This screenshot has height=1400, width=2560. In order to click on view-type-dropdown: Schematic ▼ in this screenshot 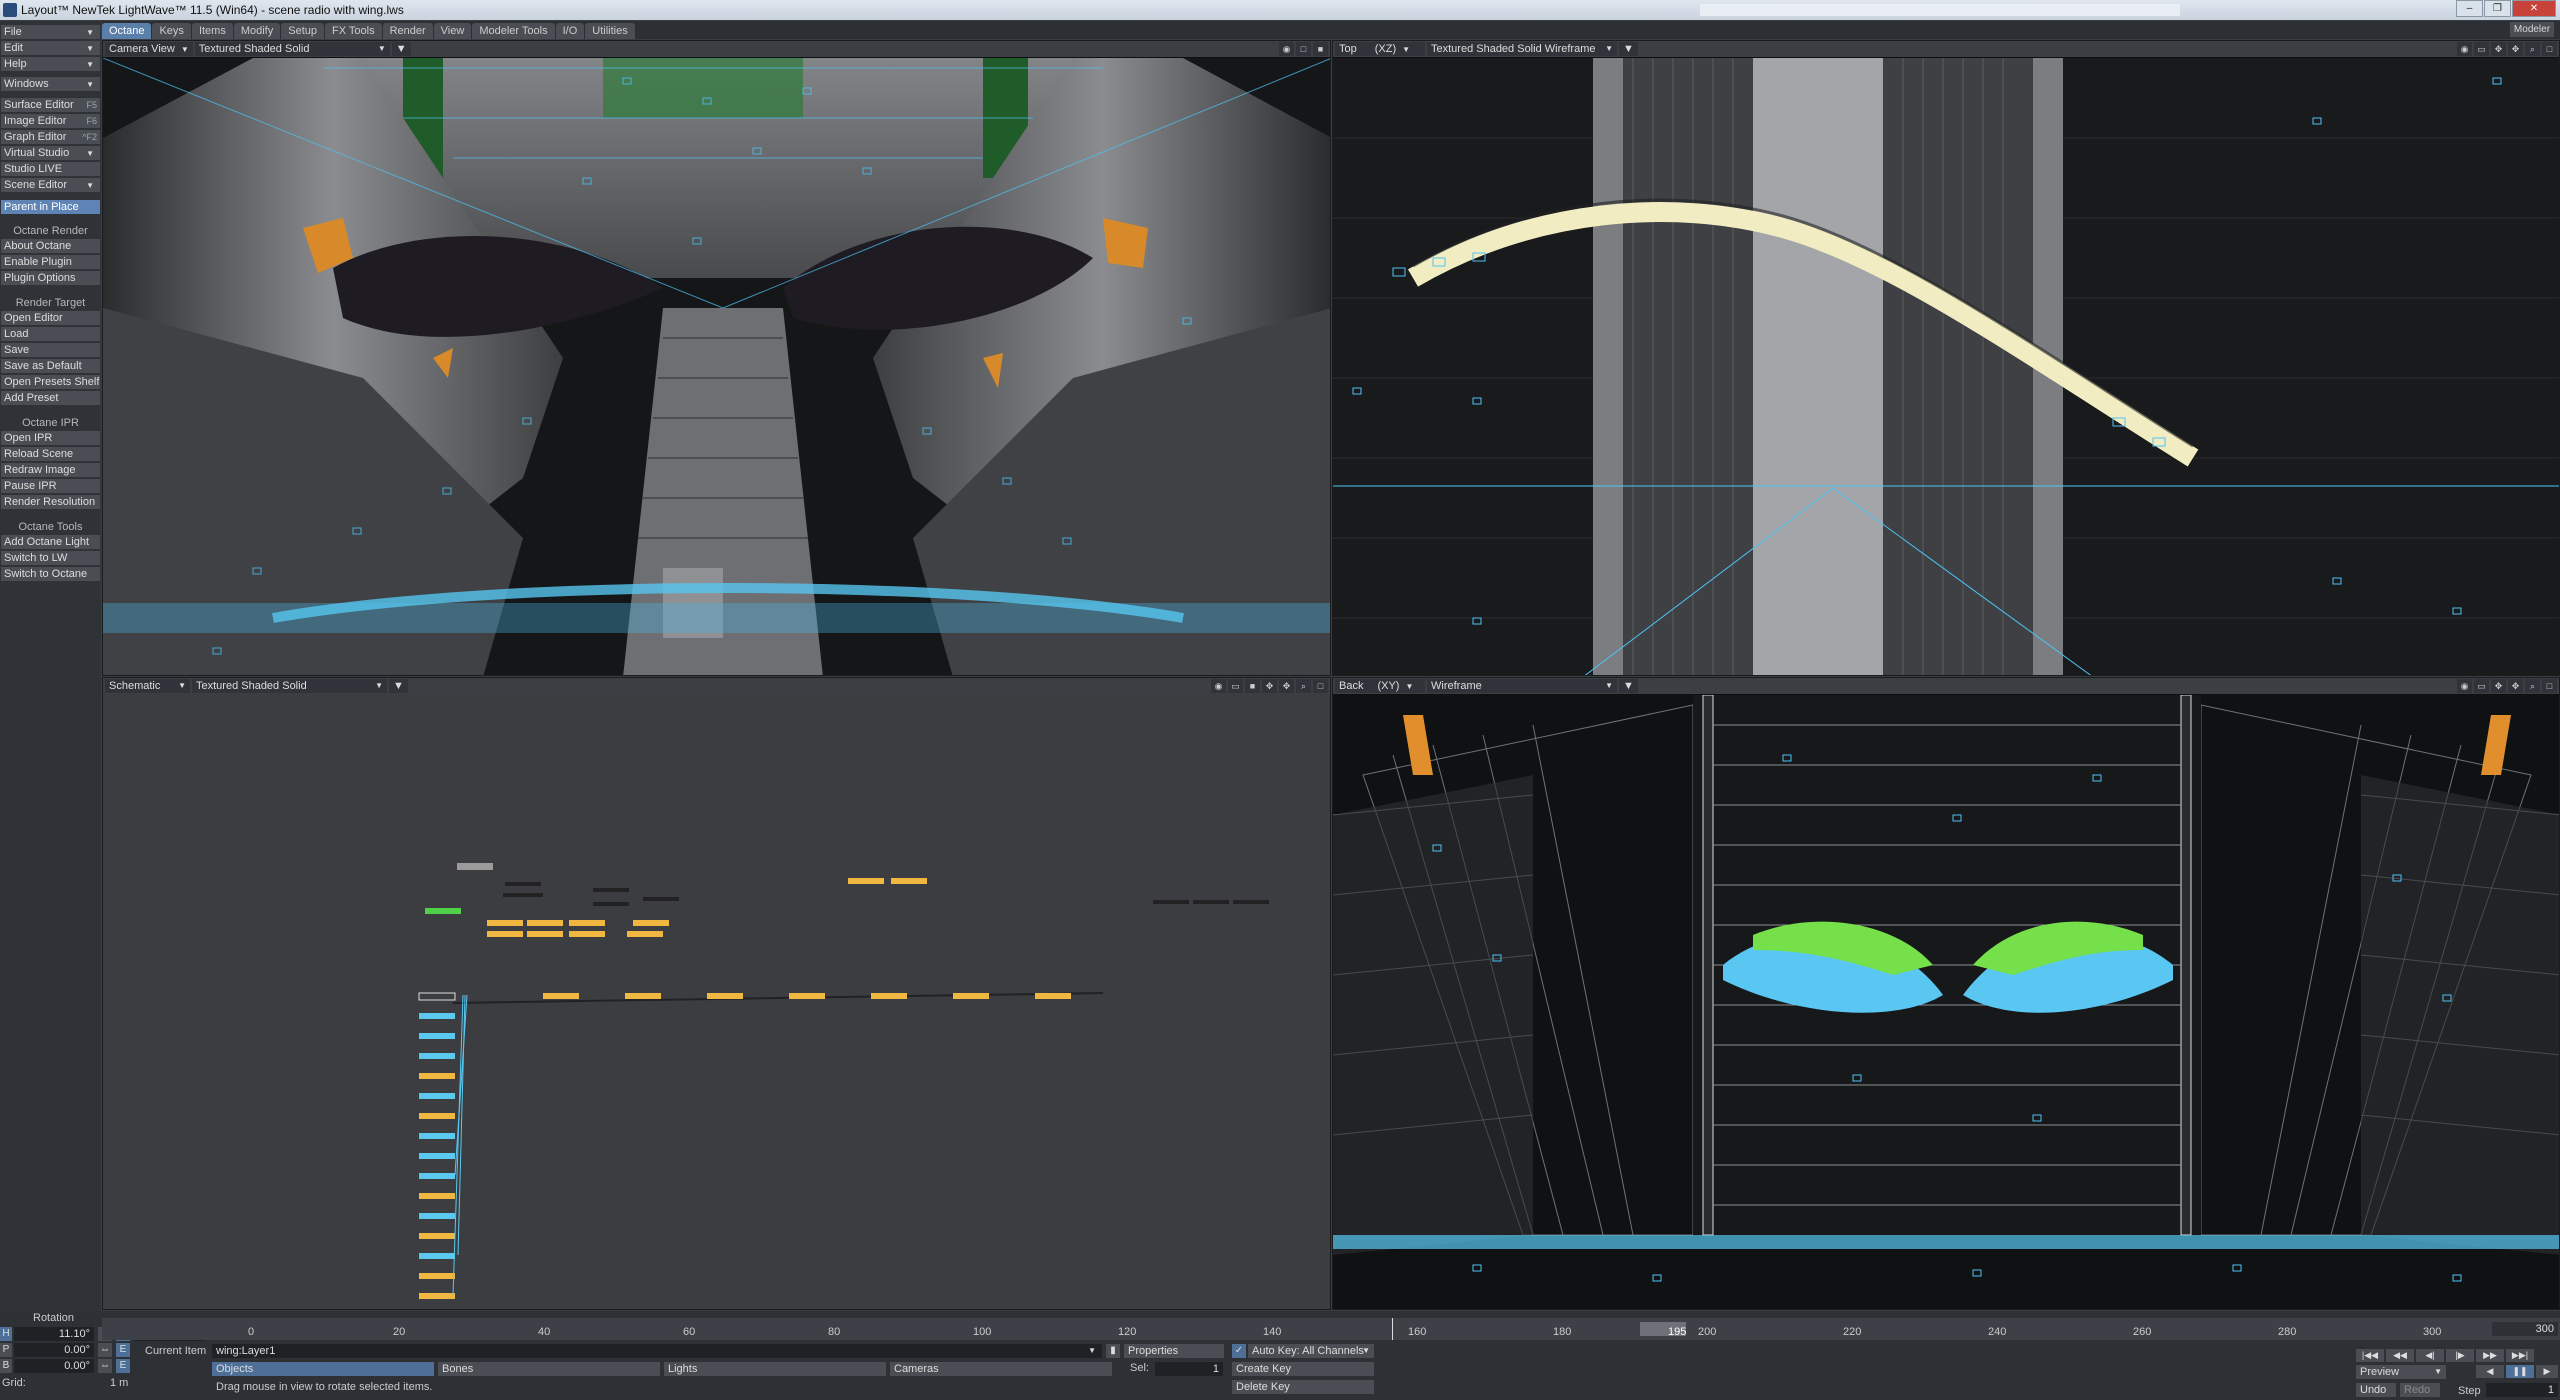, I will do `click(147, 686)`.